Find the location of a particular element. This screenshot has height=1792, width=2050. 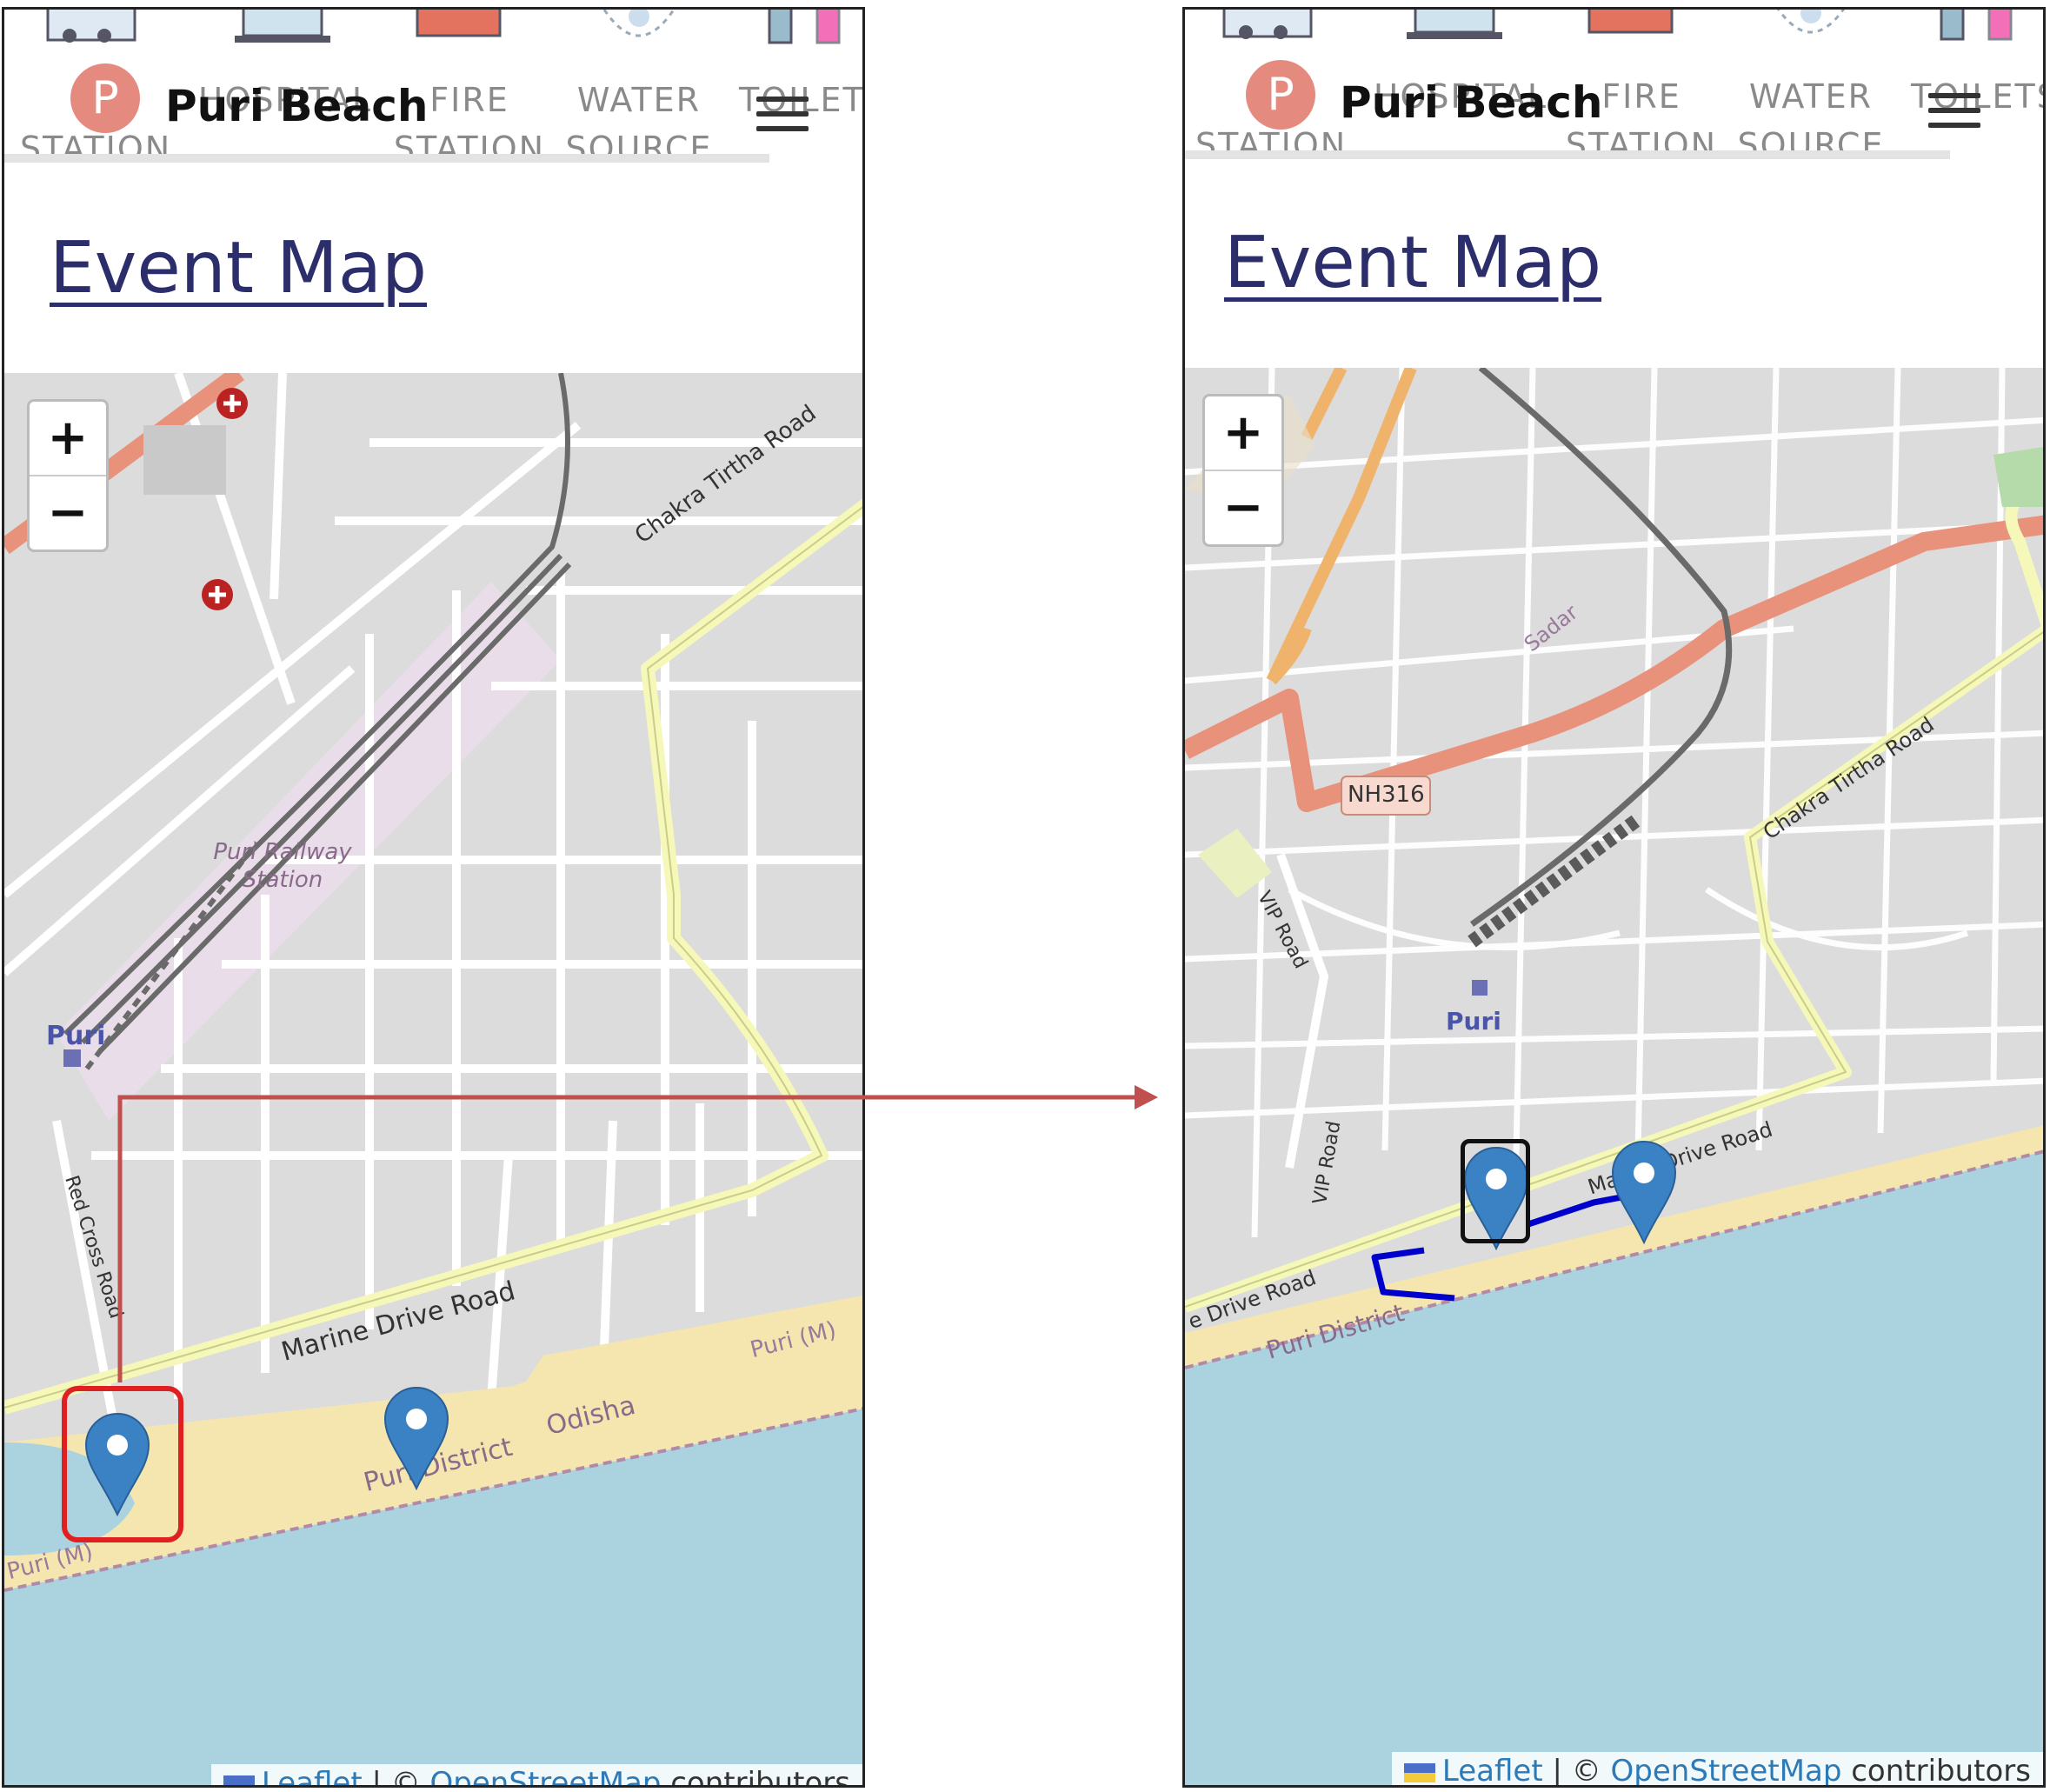

highlight-box is located at coordinates (123, 1464).